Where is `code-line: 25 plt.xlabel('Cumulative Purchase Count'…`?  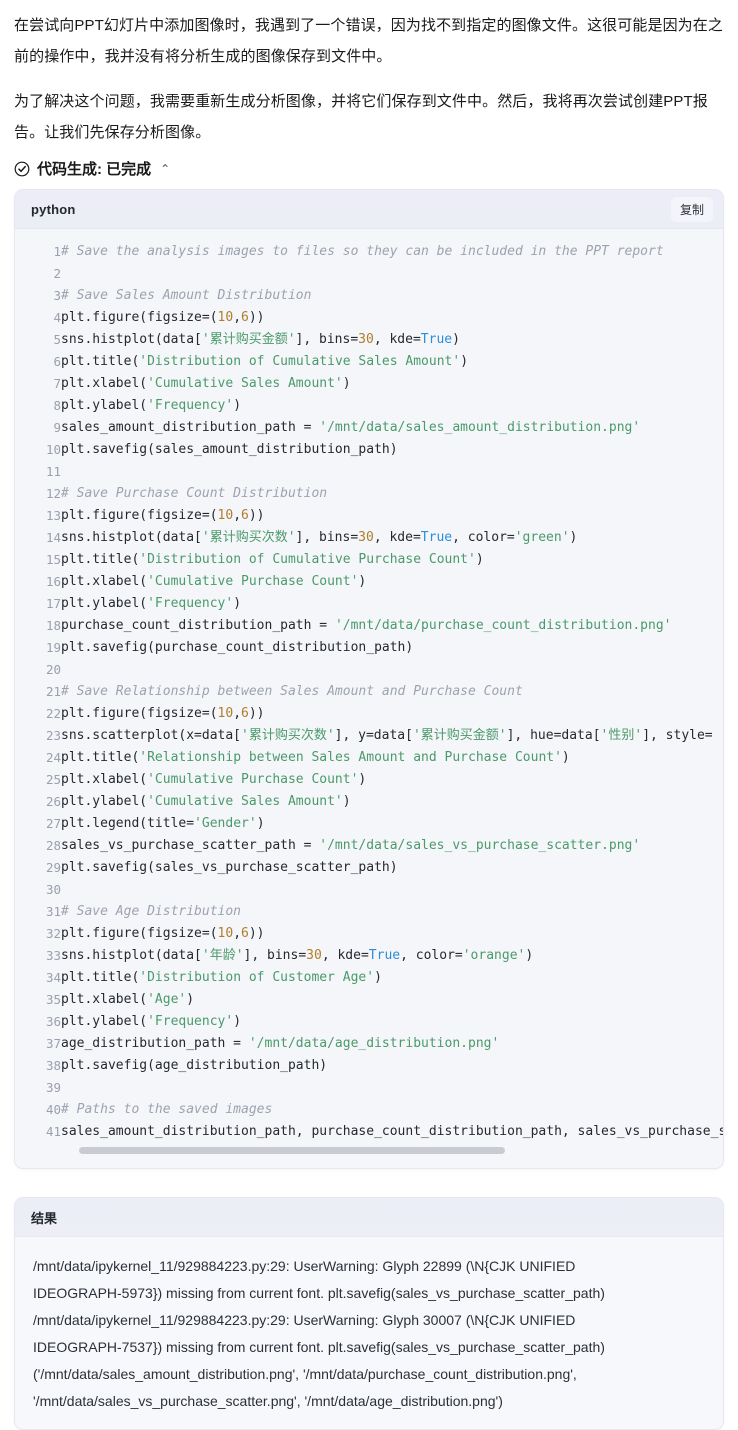 code-line: 25 plt.xlabel('Cumulative Purchase Count'… is located at coordinates (369, 780).